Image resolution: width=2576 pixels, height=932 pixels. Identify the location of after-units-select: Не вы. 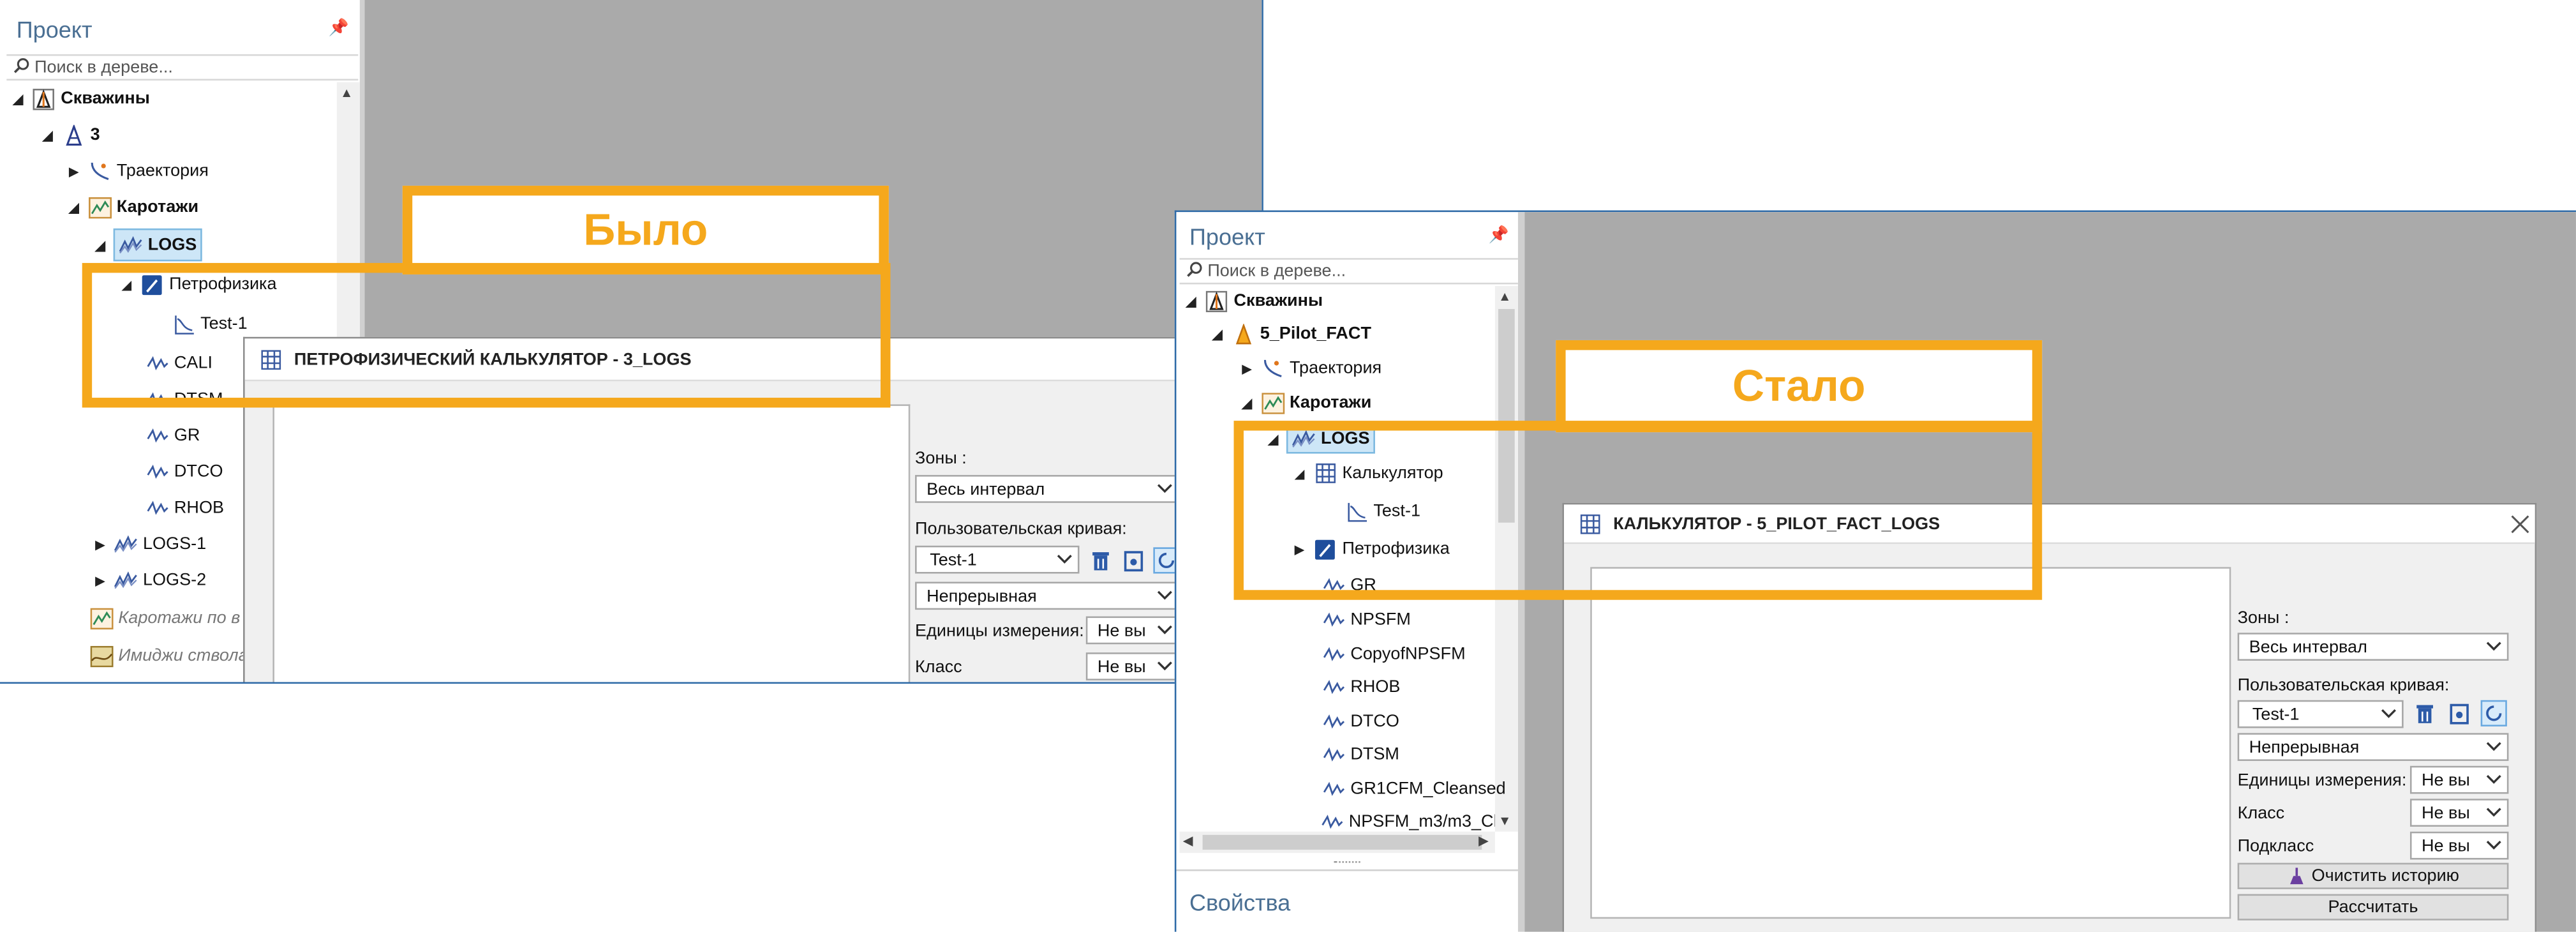
(2459, 779).